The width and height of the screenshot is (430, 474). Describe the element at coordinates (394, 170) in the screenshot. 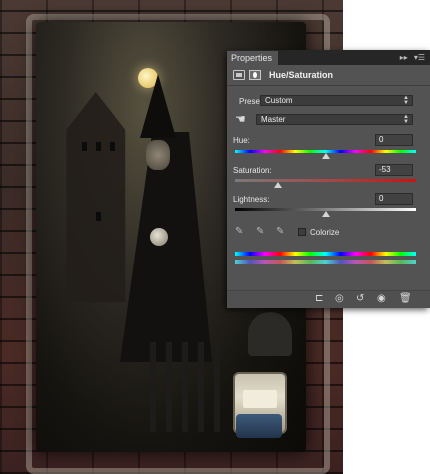

I see `saturation-value-field: -53` at that location.